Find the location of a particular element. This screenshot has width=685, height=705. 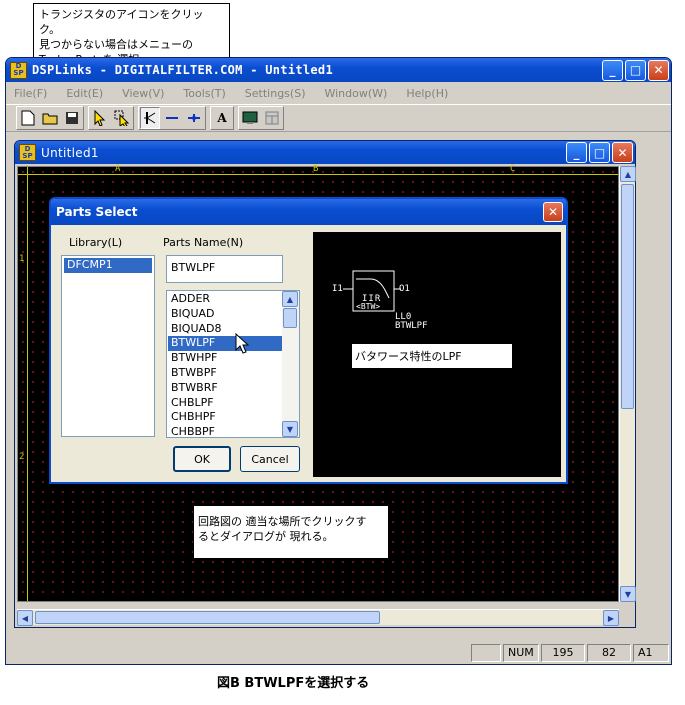

scroll-up-button: ▲ is located at coordinates (628, 174).